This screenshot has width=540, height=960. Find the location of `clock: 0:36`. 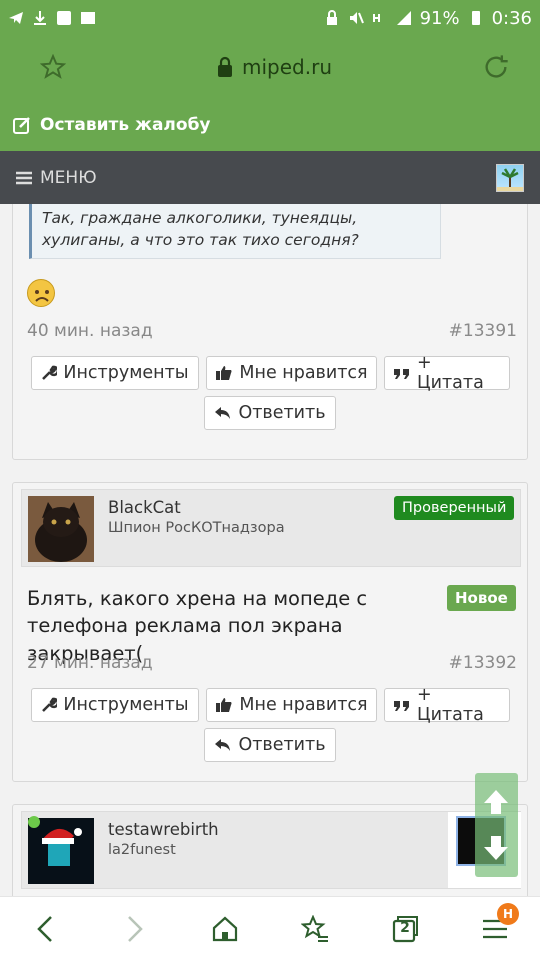

clock: 0:36 is located at coordinates (511, 18).